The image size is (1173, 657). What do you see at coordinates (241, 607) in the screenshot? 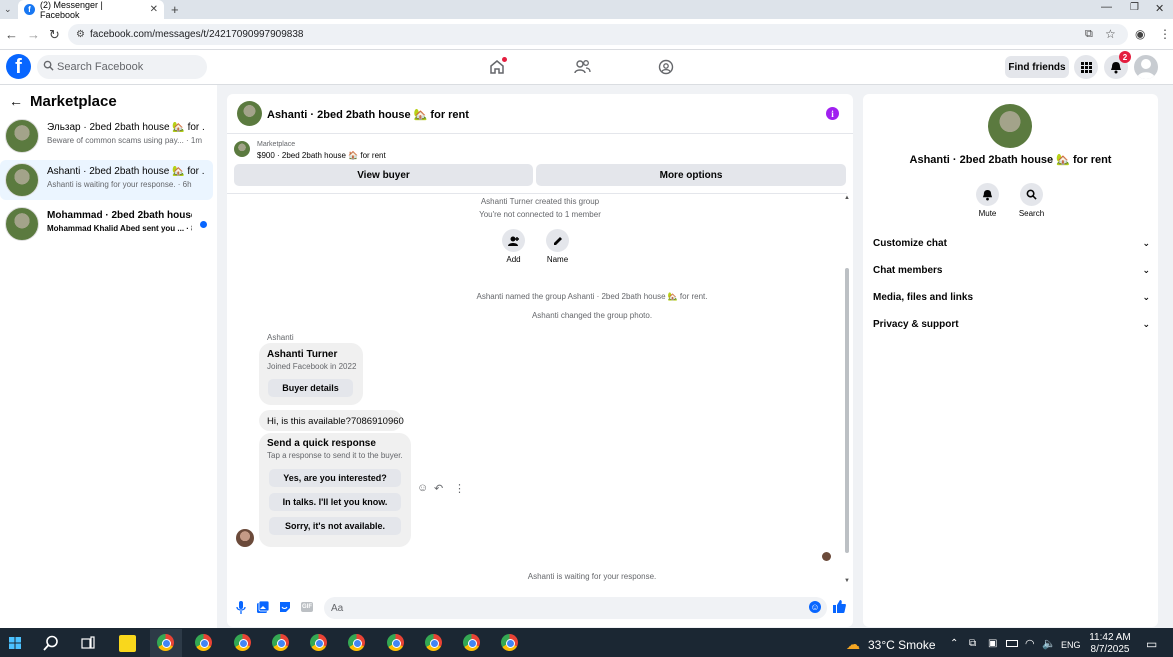
I see `microphone-icon` at bounding box center [241, 607].